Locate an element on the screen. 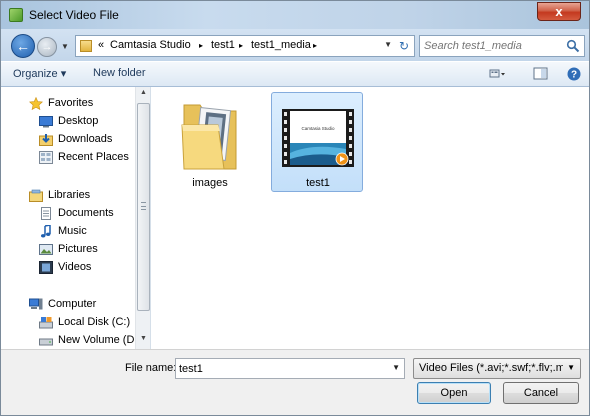 The image size is (590, 416). app-icon is located at coordinates (16, 15).